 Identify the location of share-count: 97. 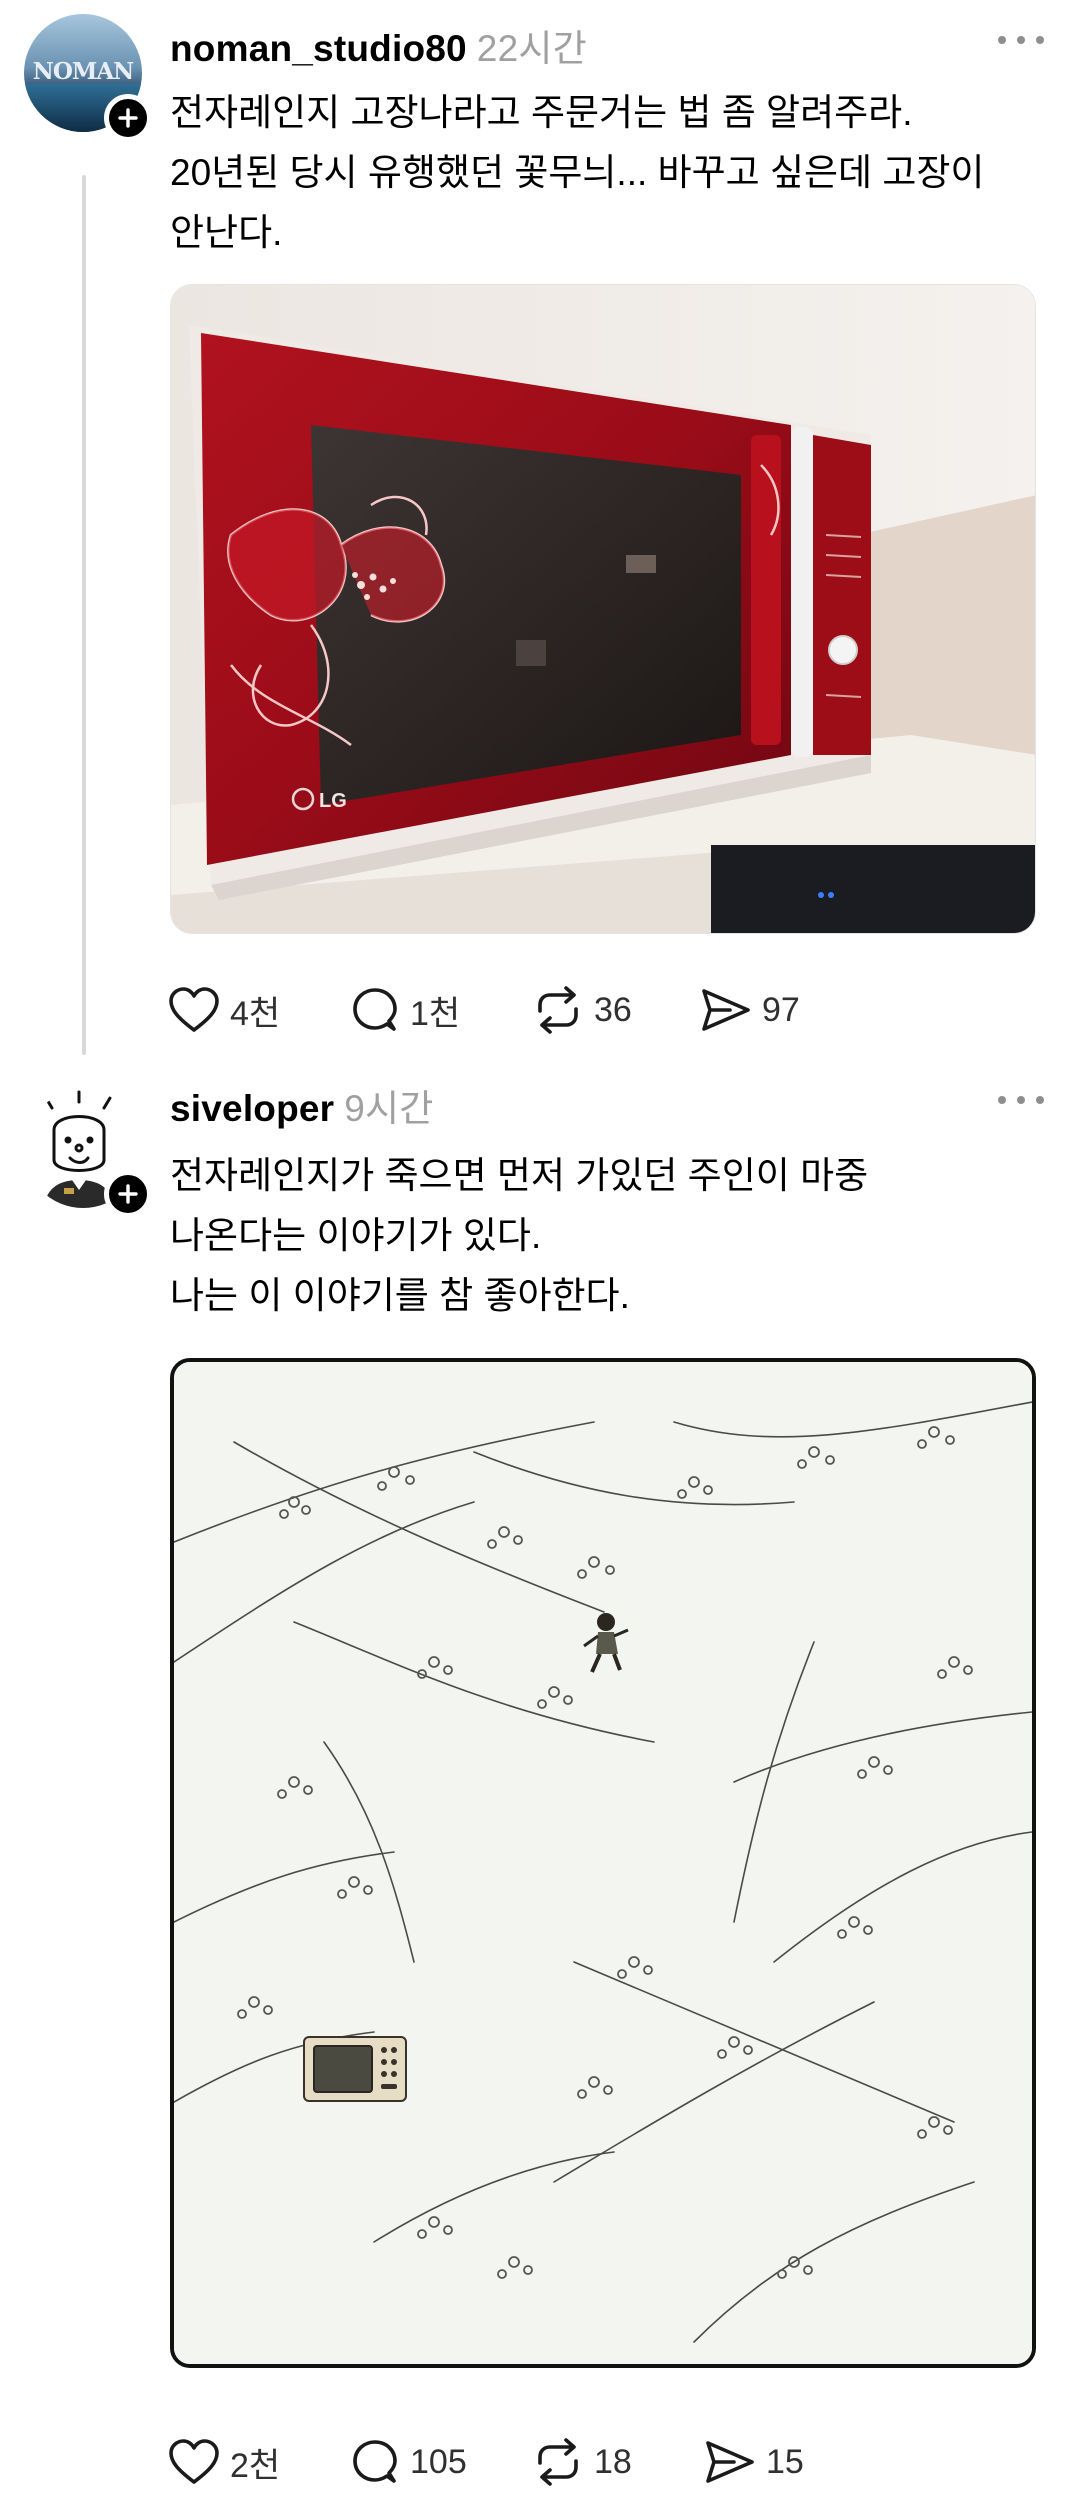
(781, 1009).